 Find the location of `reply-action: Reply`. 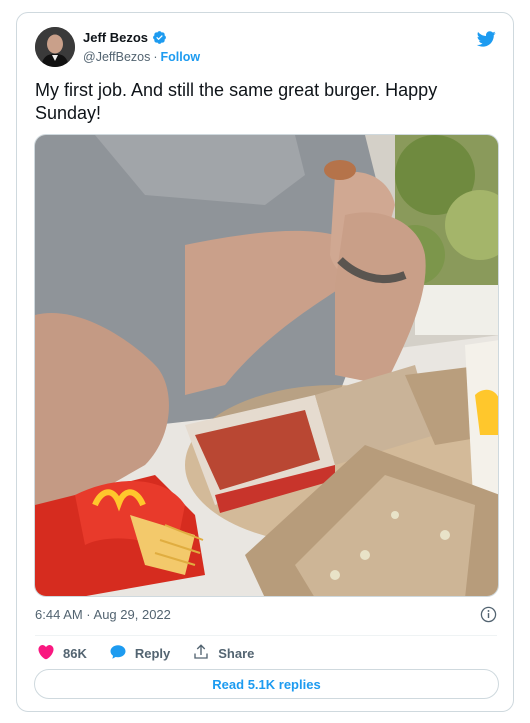

reply-action: Reply is located at coordinates (139, 653).